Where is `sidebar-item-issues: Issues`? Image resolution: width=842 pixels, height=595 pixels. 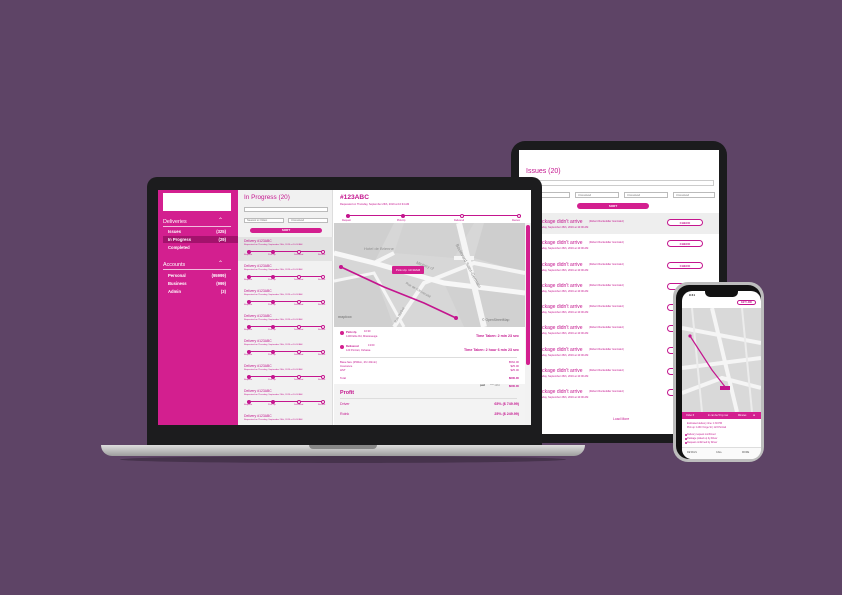 sidebar-item-issues: Issues is located at coordinates (174, 231).